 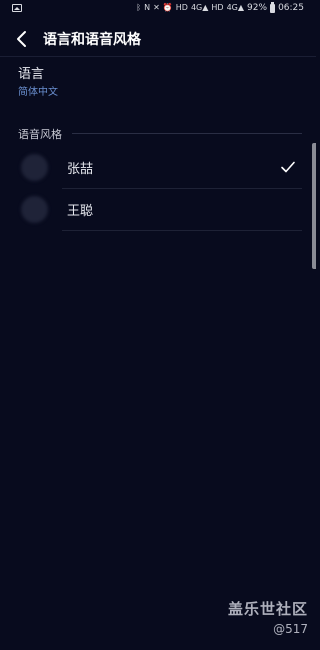 I want to click on 4g-signal-icon-2: 4G▲, so click(x=235, y=7).